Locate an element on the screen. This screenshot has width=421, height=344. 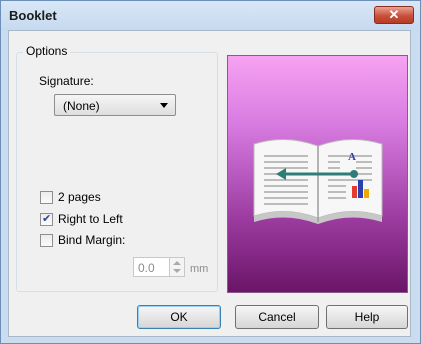
signature-label: Signature: is located at coordinates (66, 81).